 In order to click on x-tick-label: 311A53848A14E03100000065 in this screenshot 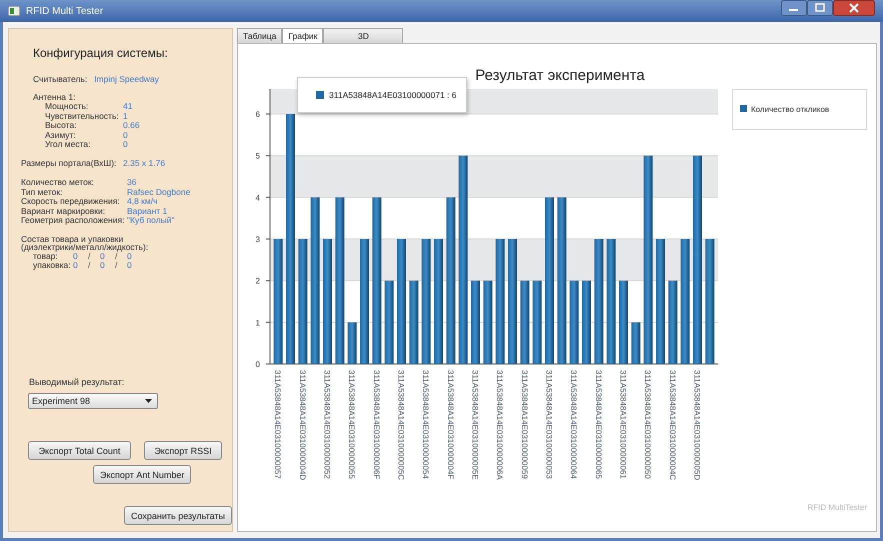, I will do `click(598, 424)`.